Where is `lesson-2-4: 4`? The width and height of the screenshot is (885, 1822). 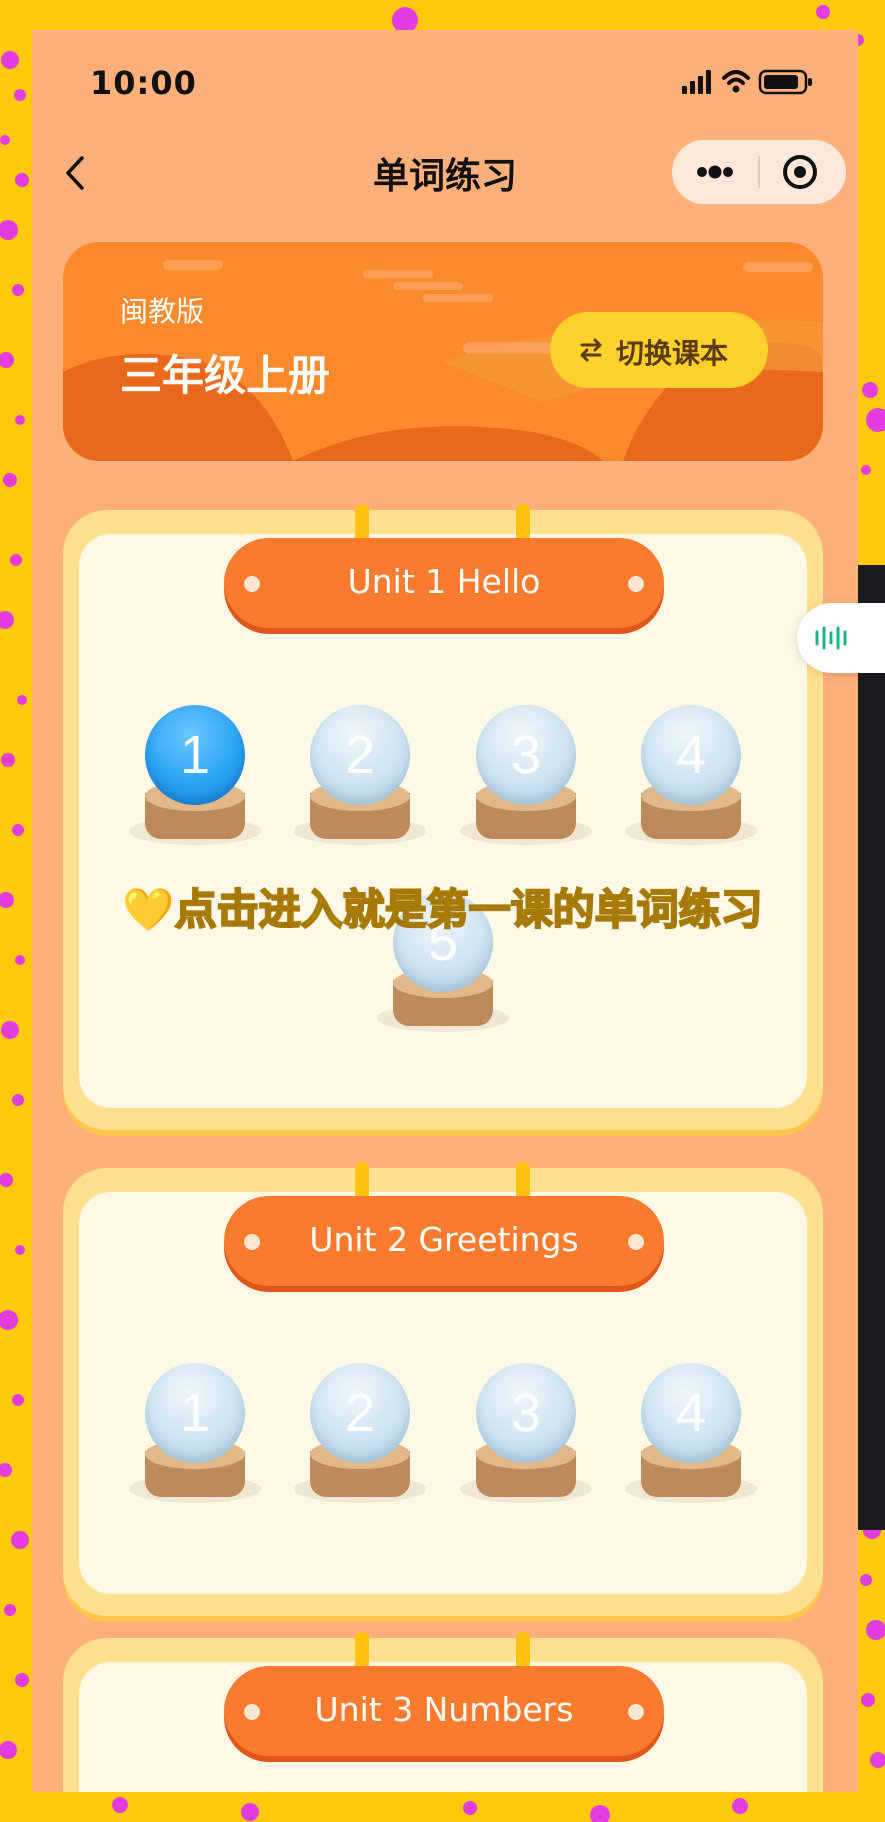
lesson-2-4: 4 is located at coordinates (691, 1433).